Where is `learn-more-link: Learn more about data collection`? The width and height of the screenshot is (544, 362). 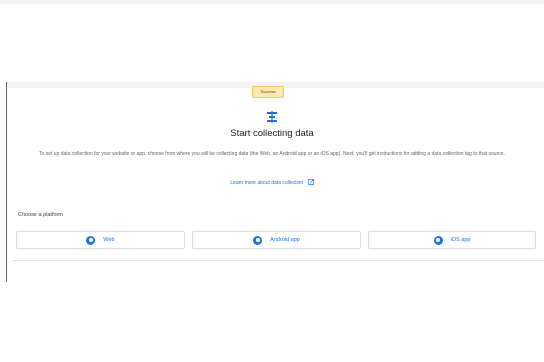
learn-more-link: Learn more about data collection is located at coordinates (272, 182).